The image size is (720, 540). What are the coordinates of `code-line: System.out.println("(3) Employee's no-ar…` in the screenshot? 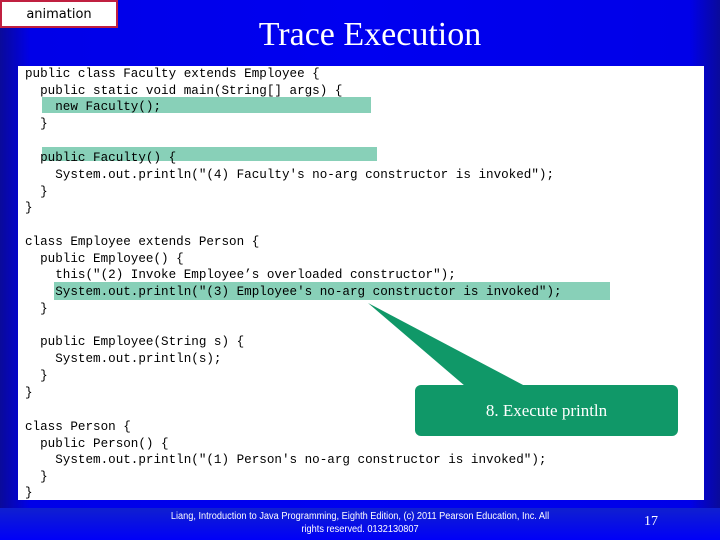 It's located at (293, 292).